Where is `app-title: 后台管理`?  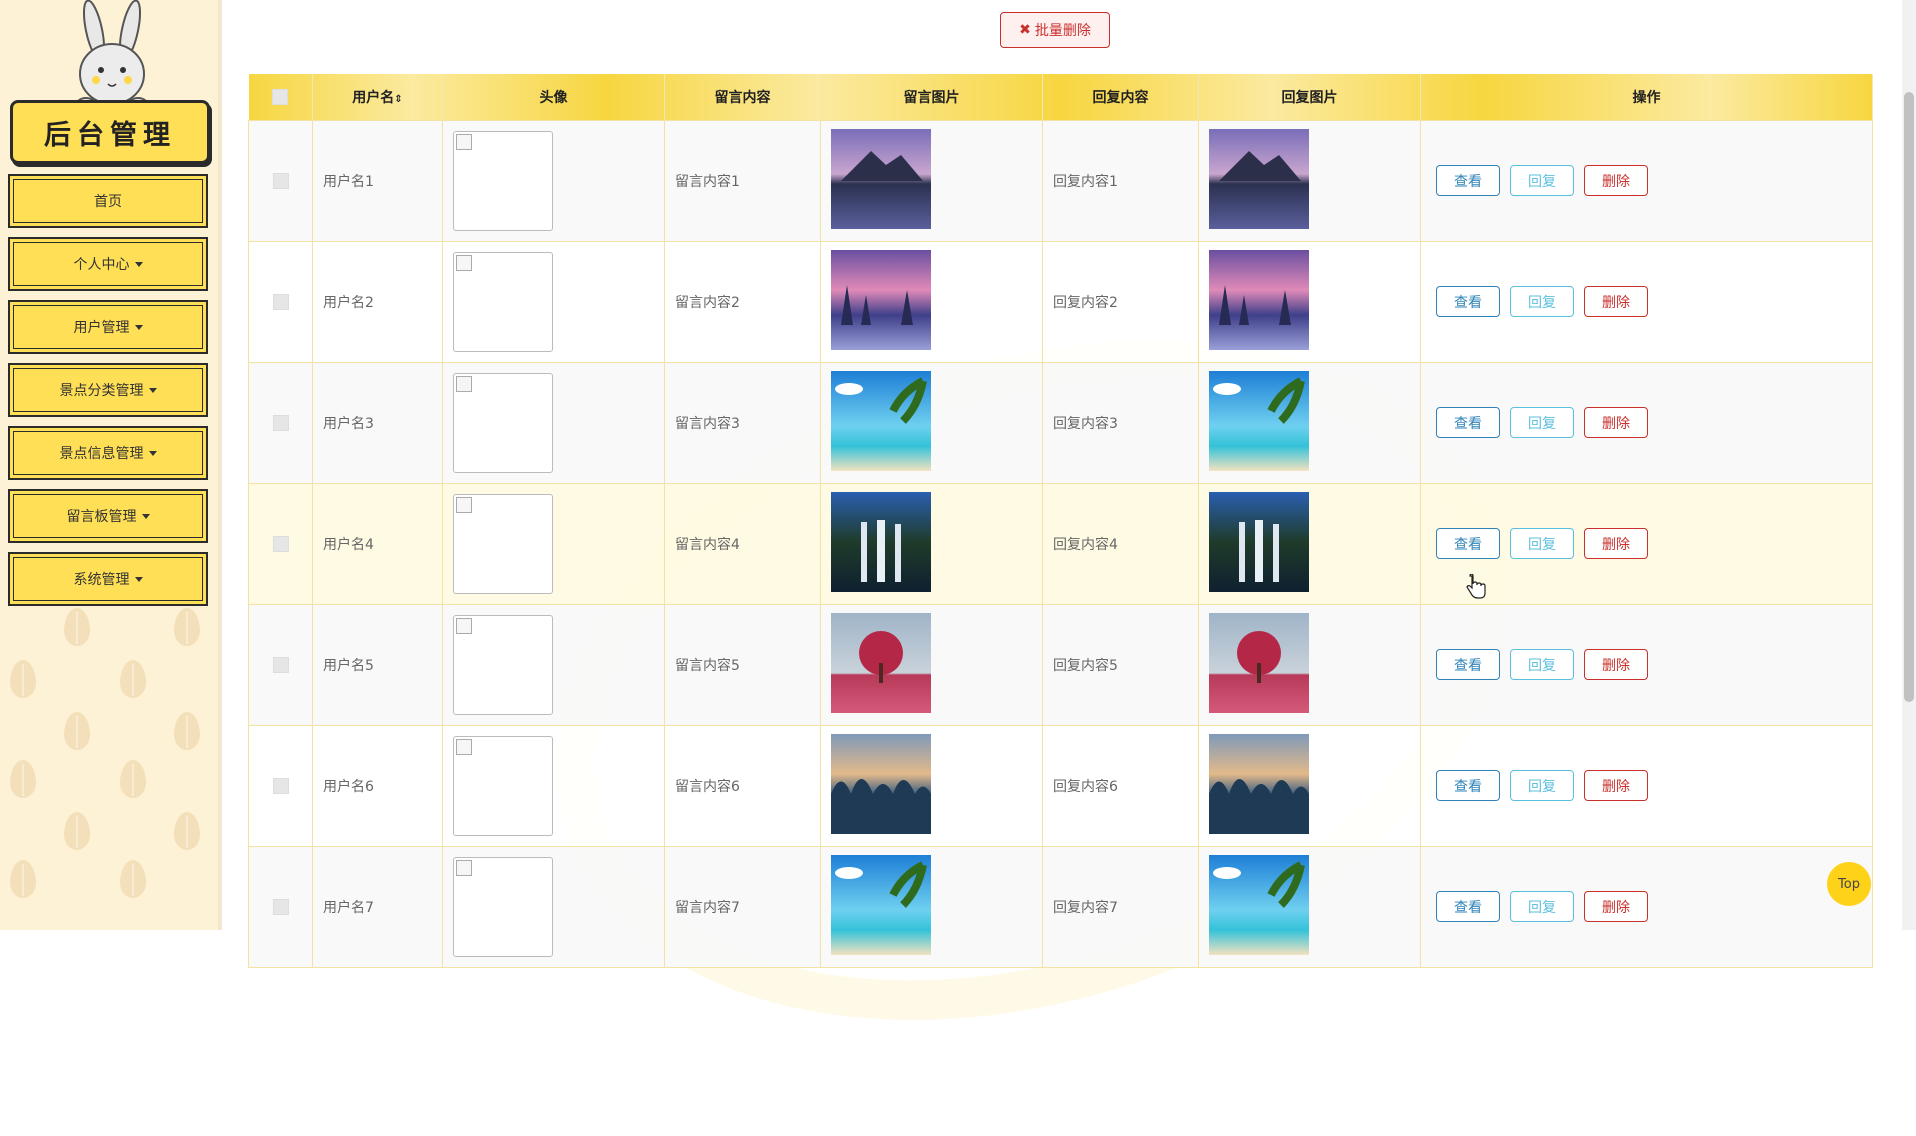
app-title: 后台管理 is located at coordinates (110, 135).